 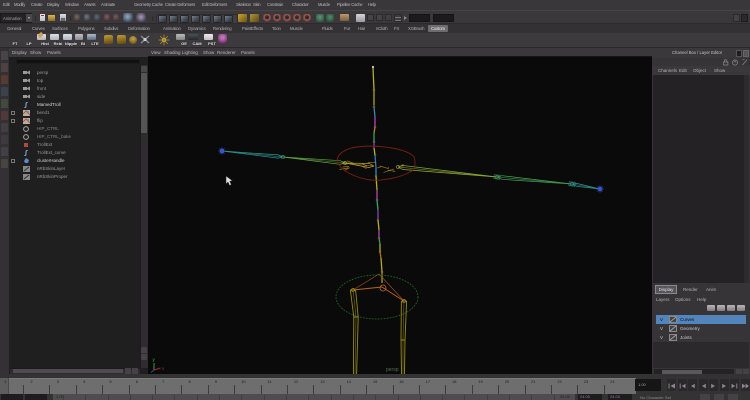 What do you see at coordinates (392, 370) in the screenshot?
I see `svg-text: persp` at bounding box center [392, 370].